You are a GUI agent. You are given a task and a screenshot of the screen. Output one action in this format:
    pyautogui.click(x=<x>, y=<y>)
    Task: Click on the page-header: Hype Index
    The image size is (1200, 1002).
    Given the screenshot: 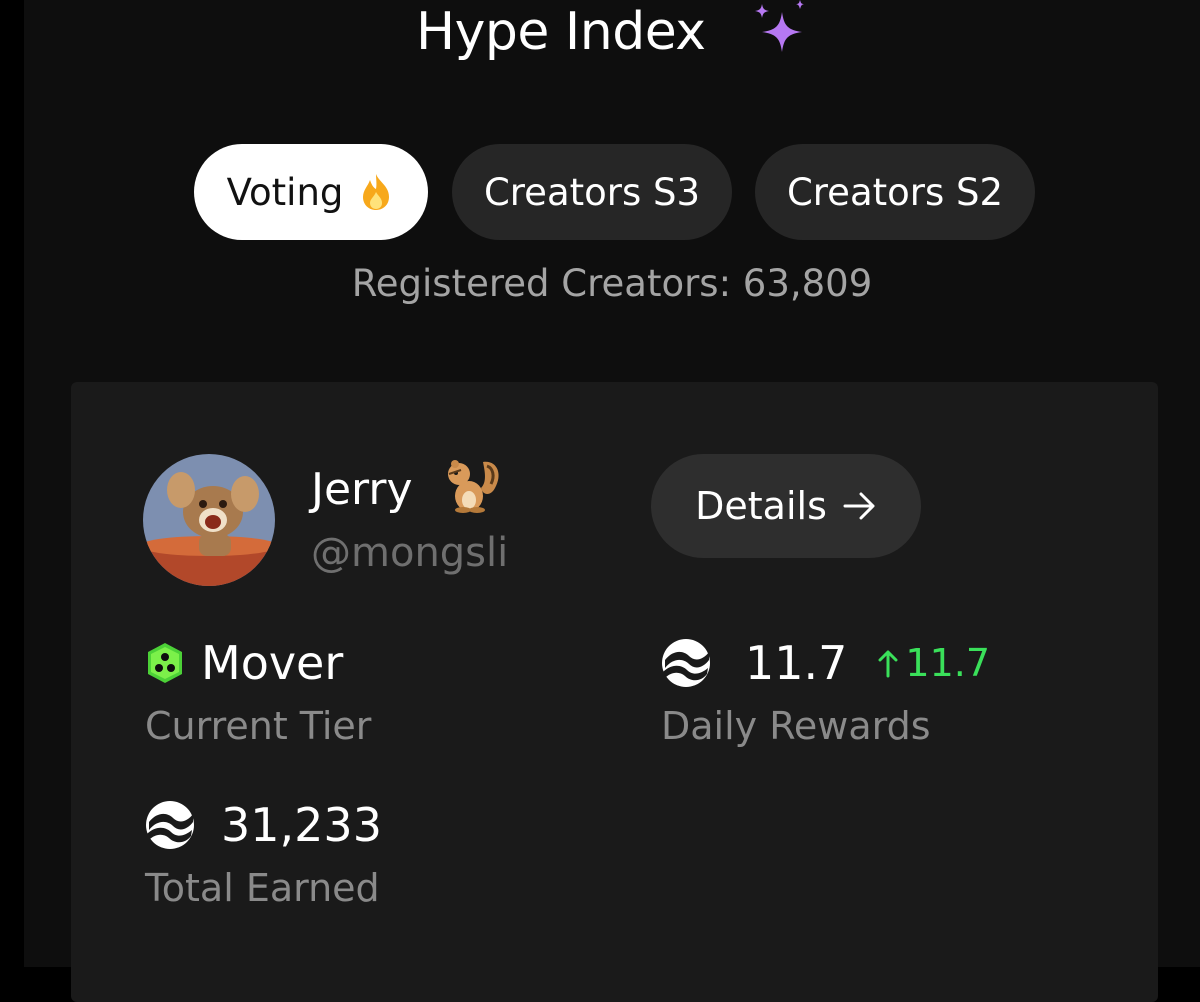 What is the action you would take?
    pyautogui.click(x=612, y=40)
    